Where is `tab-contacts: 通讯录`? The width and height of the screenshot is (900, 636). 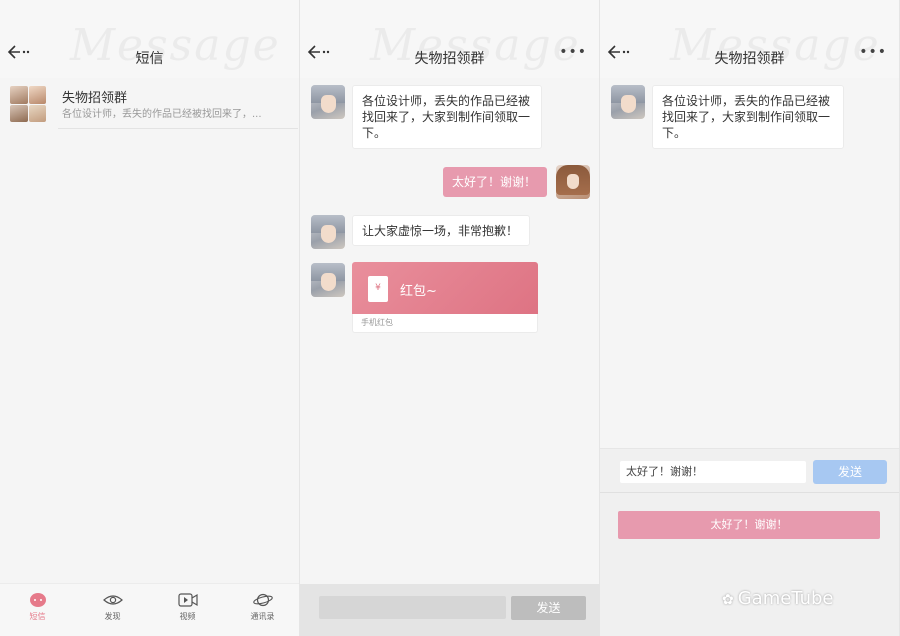 tab-contacts: 通讯录 is located at coordinates (263, 610).